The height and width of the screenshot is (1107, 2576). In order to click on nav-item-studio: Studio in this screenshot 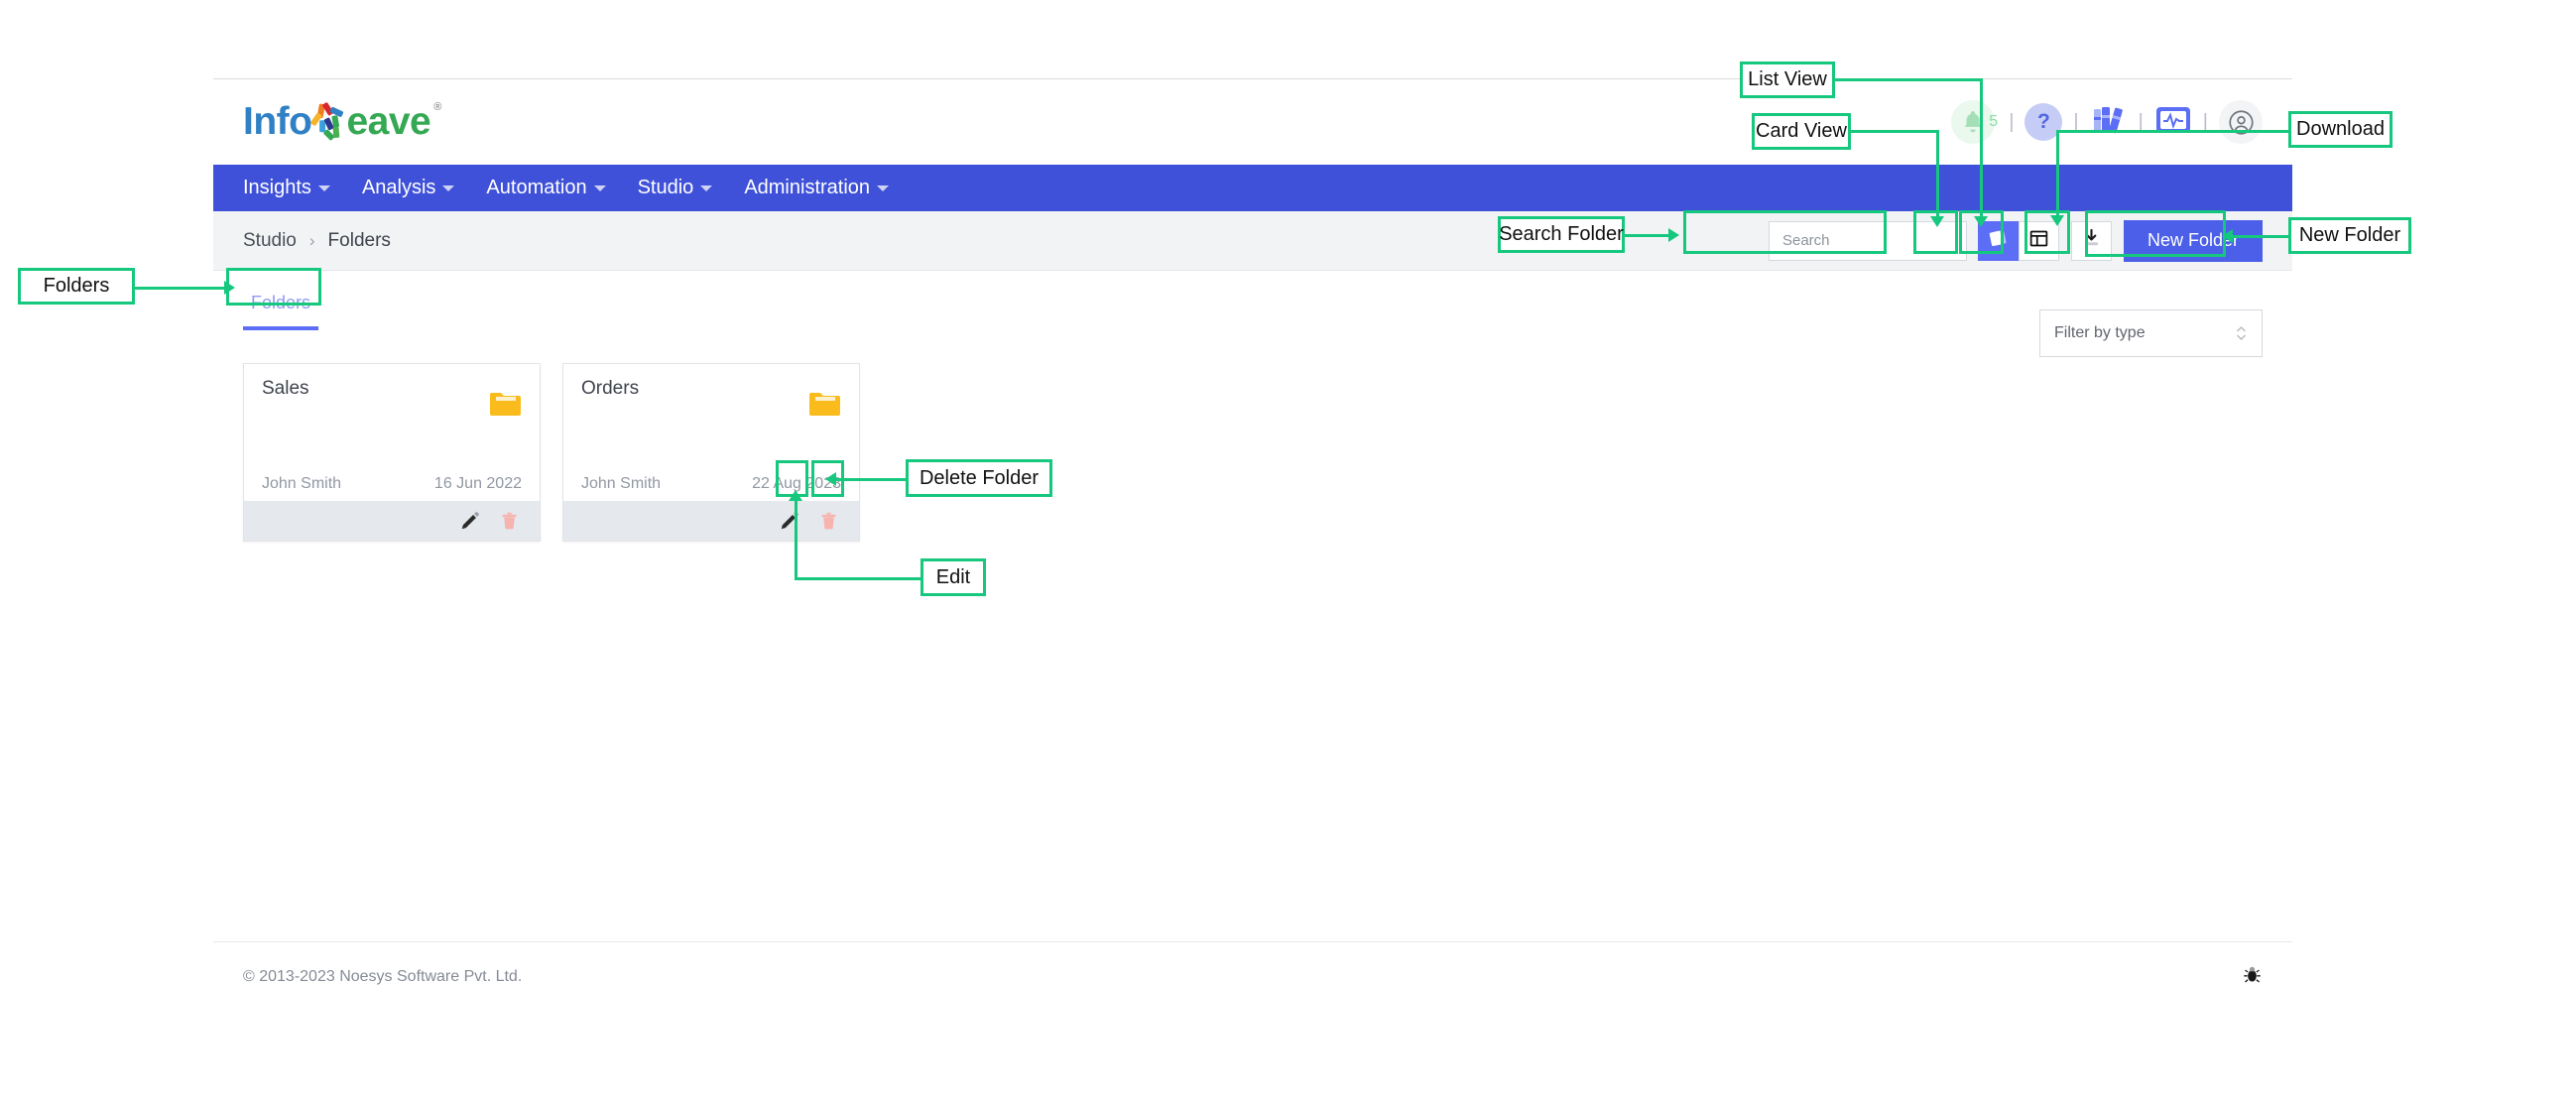, I will do `click(675, 188)`.